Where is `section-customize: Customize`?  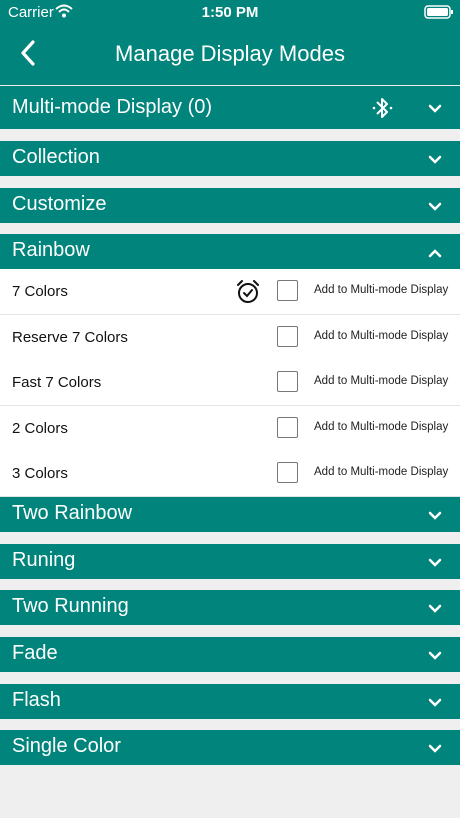 section-customize: Customize is located at coordinates (230, 205).